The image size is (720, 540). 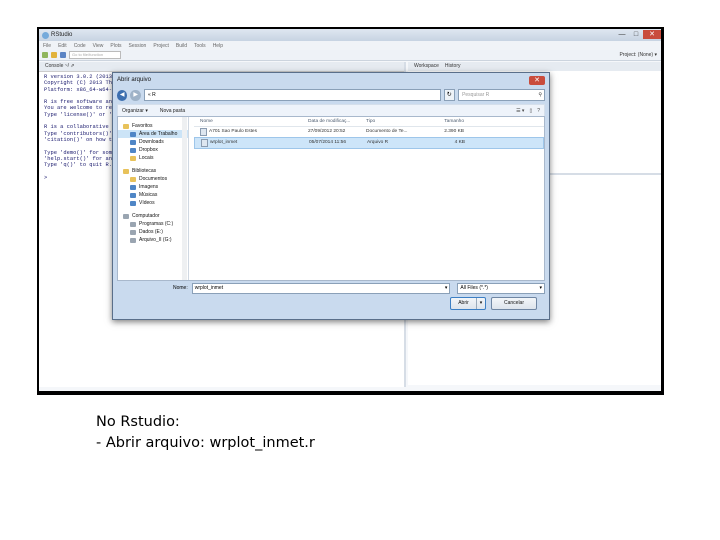 What do you see at coordinates (520, 111) in the screenshot?
I see `view-options-icon: ☰ ▾` at bounding box center [520, 111].